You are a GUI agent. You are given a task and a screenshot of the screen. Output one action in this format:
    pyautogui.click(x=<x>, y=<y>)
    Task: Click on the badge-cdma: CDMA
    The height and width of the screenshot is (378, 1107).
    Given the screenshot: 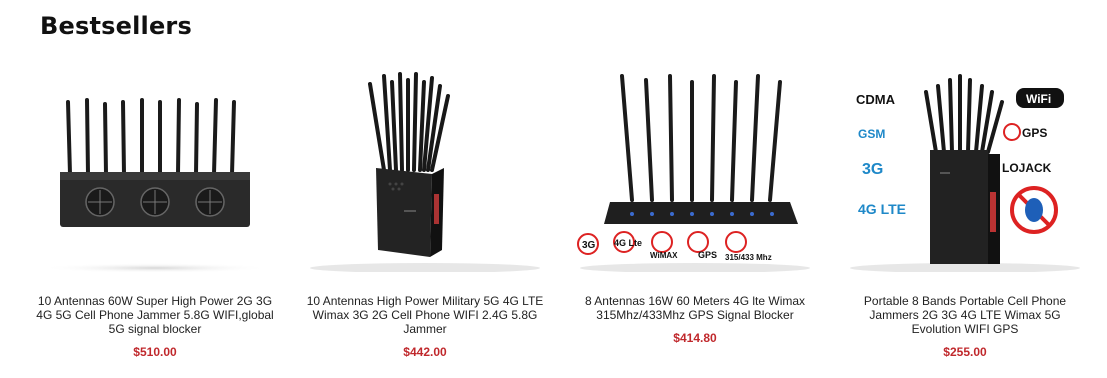 What is the action you would take?
    pyautogui.click(x=876, y=99)
    